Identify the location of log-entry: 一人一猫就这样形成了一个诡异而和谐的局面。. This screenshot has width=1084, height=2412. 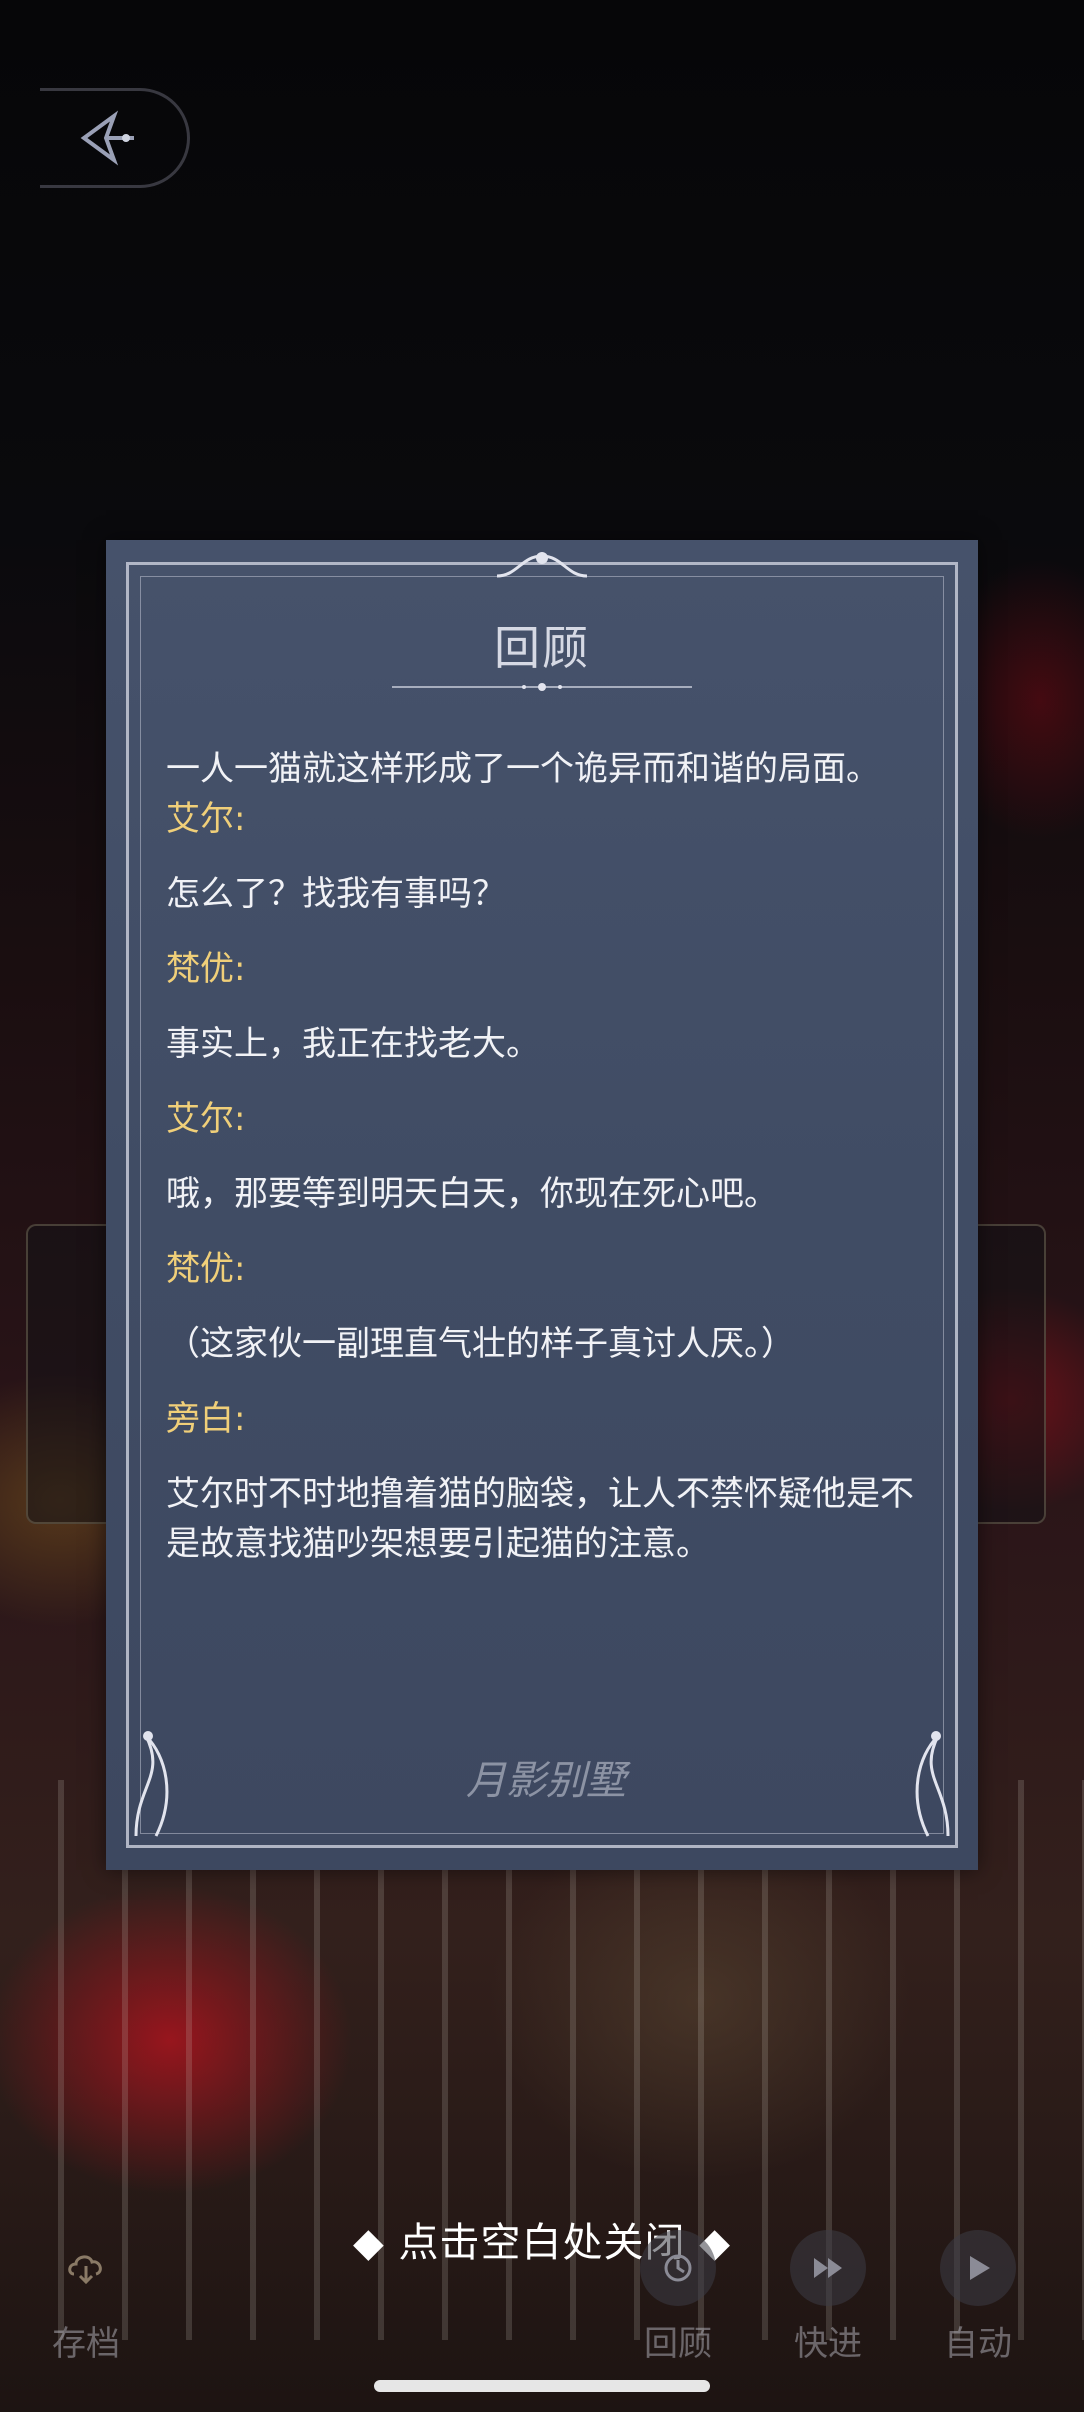
(546, 769).